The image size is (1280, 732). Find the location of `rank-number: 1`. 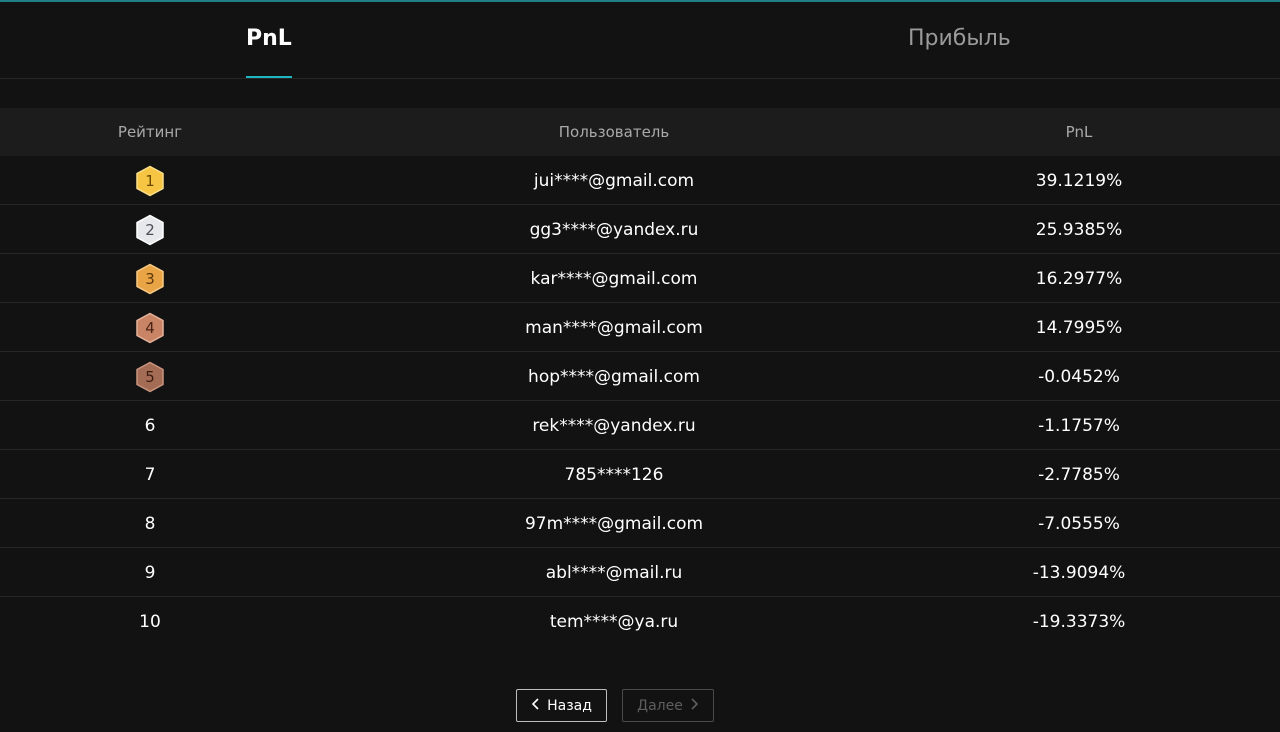

rank-number: 1 is located at coordinates (150, 181).